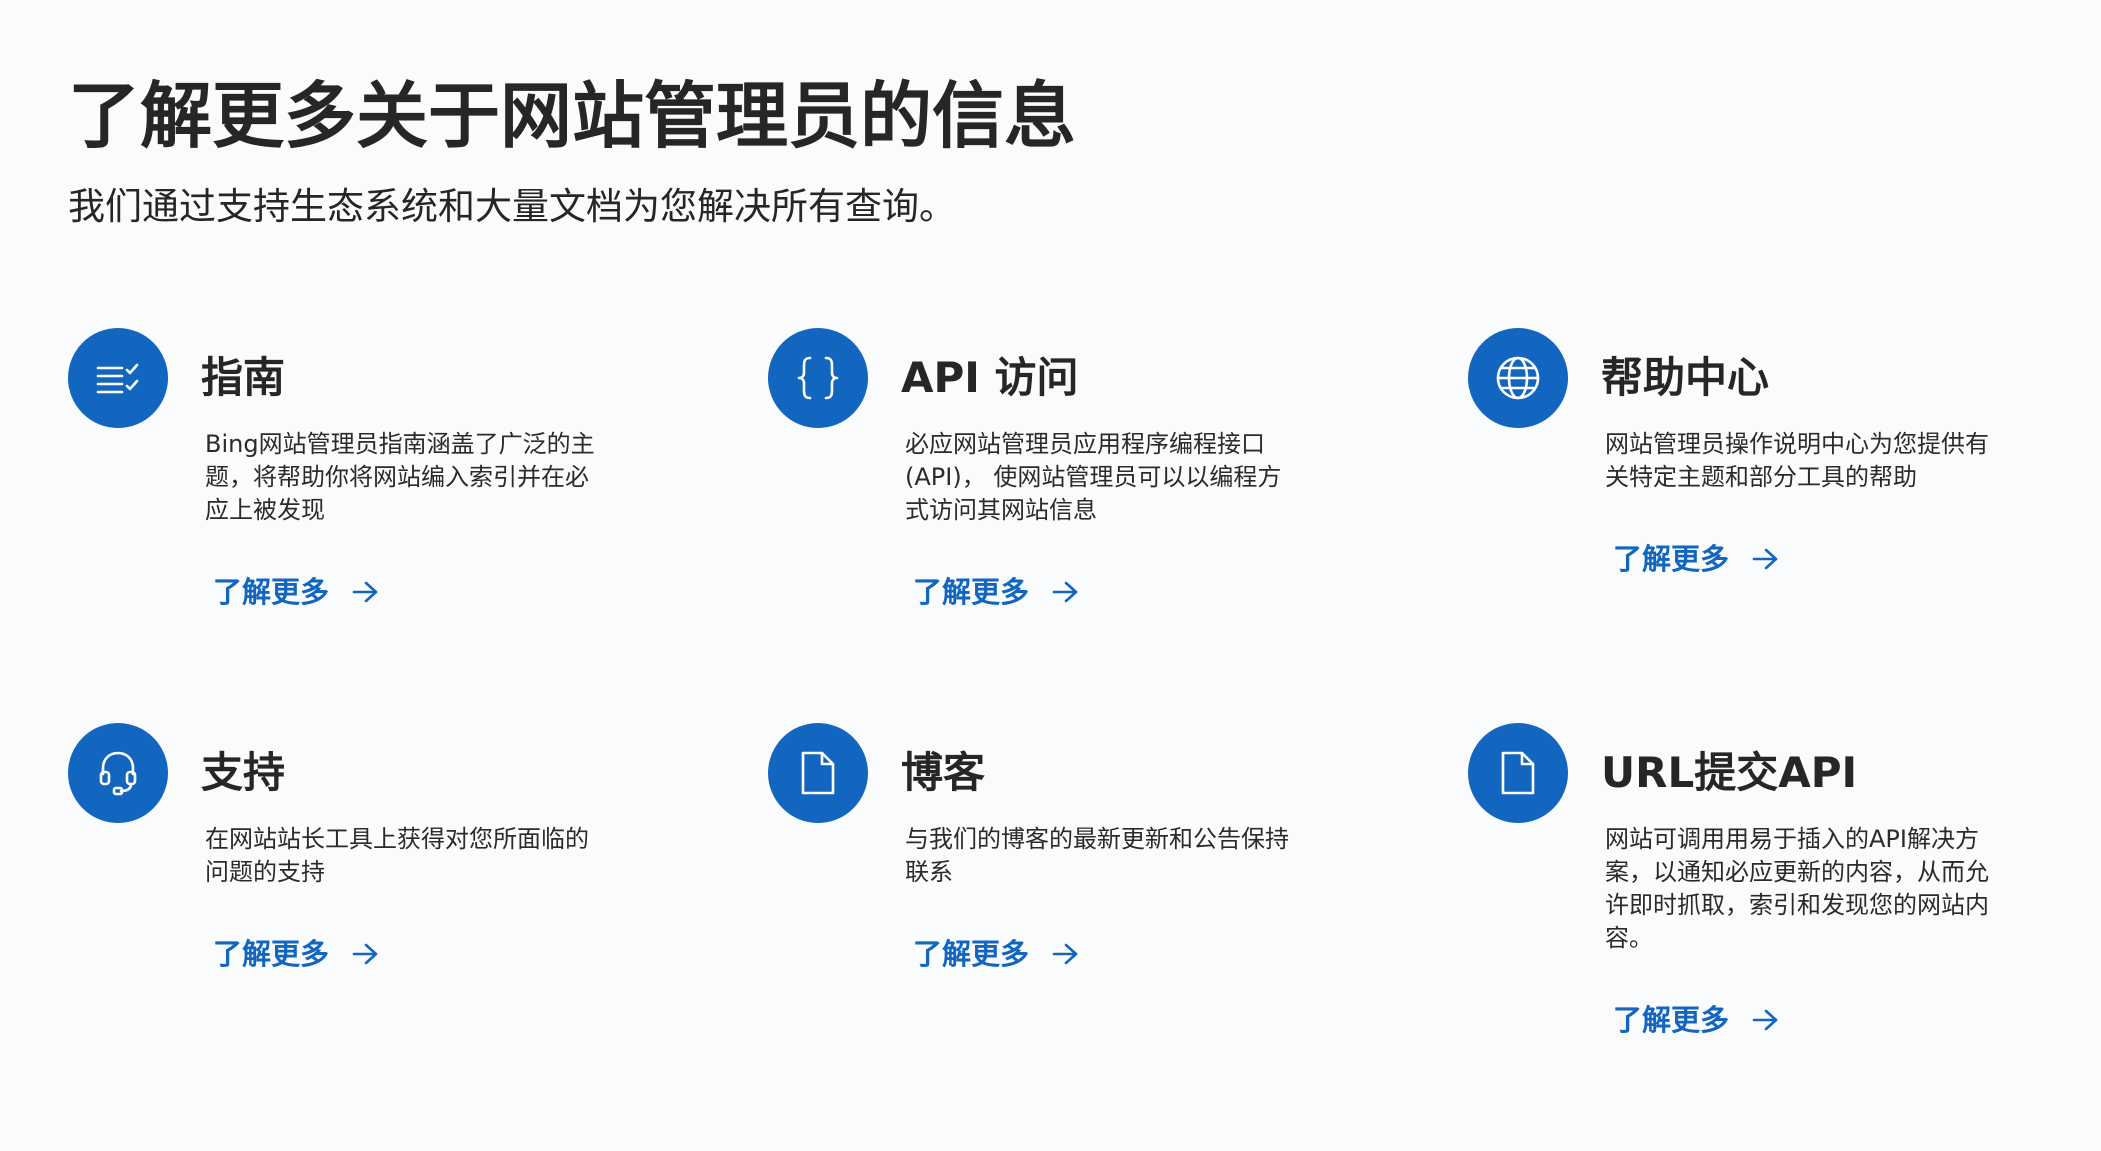 This screenshot has height=1151, width=2101. What do you see at coordinates (400, 477) in the screenshot?
I see `card-description: Bing网站管理员指南涵盖了广泛的主题，将帮助你将网站编入索引并在必应上被发现` at bounding box center [400, 477].